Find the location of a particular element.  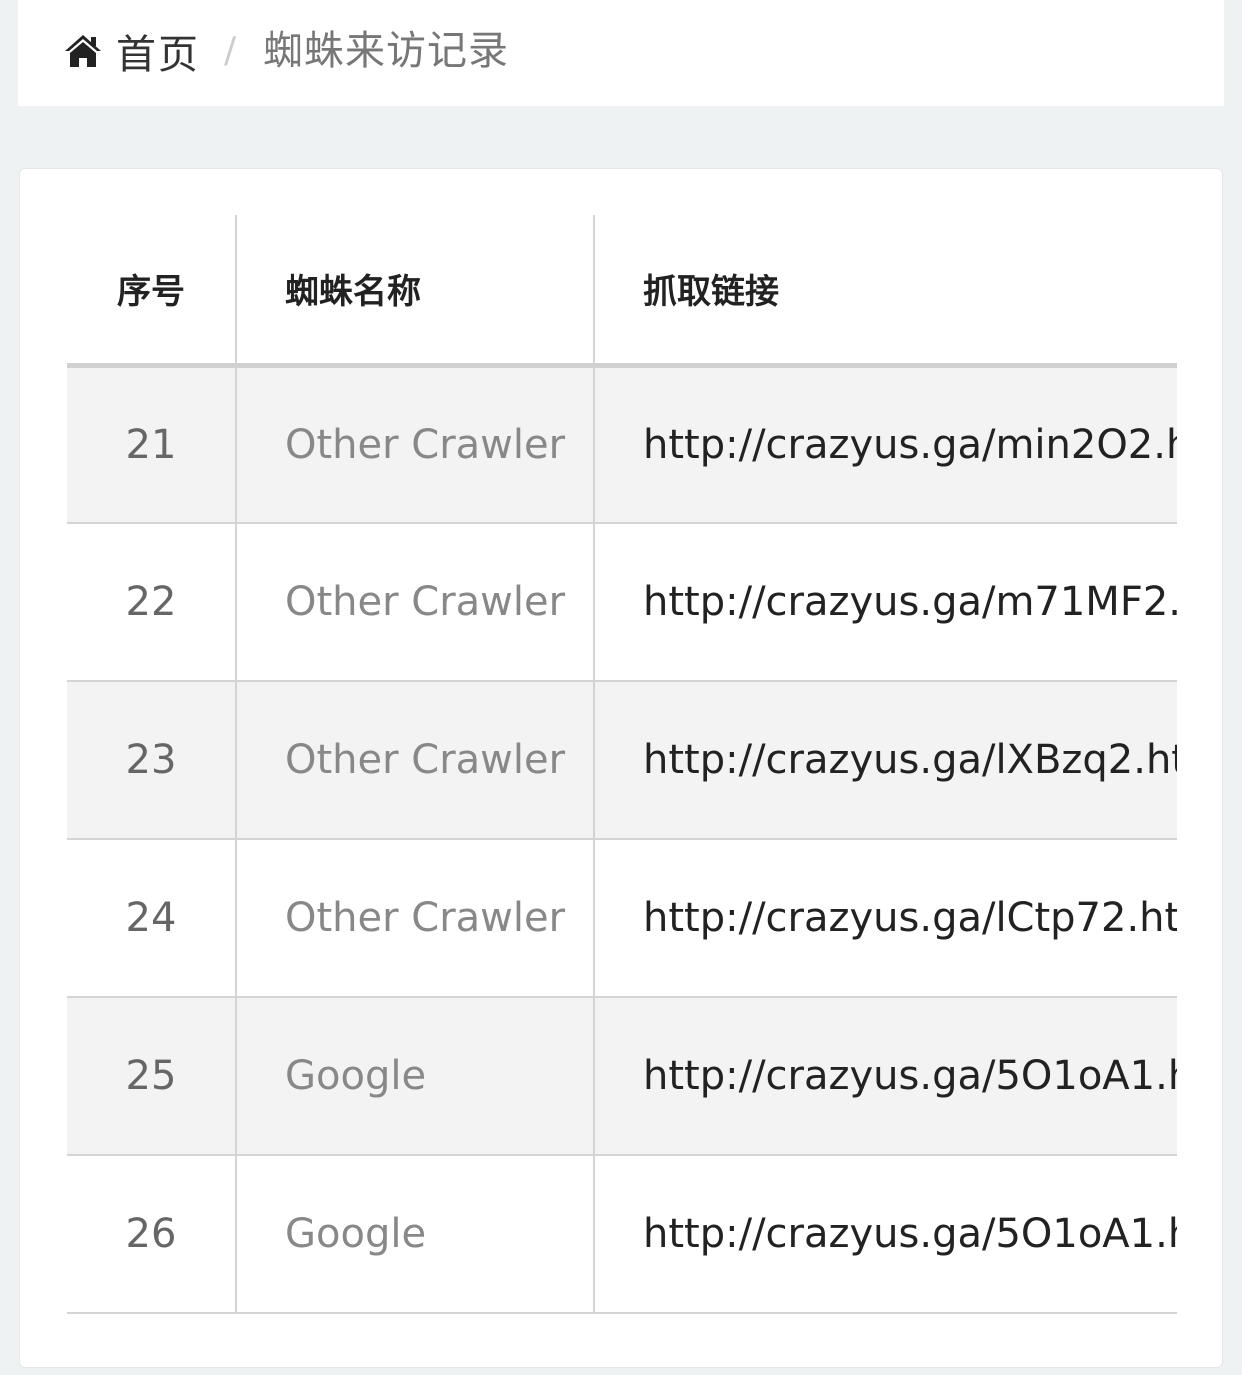

cell-index: 21 is located at coordinates (152, 444).